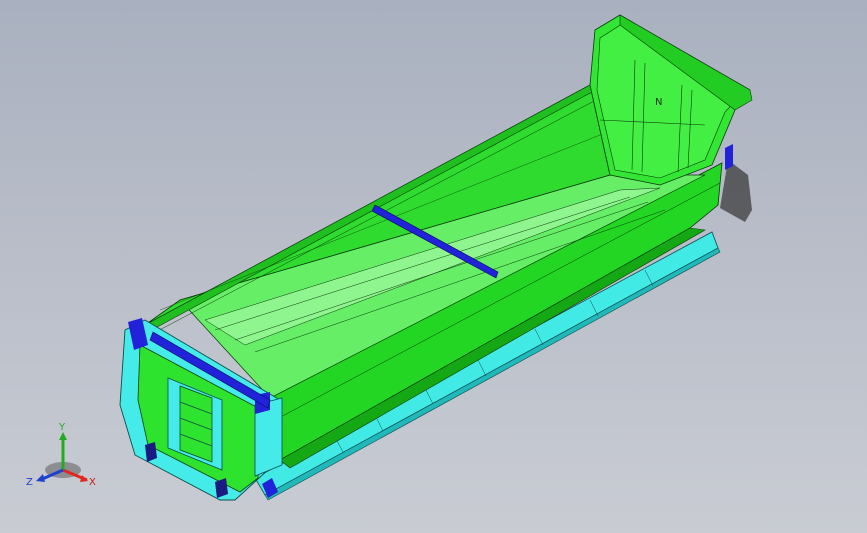 This screenshot has height=533, width=867. I want to click on rear-headboard: N, so click(671, 100).